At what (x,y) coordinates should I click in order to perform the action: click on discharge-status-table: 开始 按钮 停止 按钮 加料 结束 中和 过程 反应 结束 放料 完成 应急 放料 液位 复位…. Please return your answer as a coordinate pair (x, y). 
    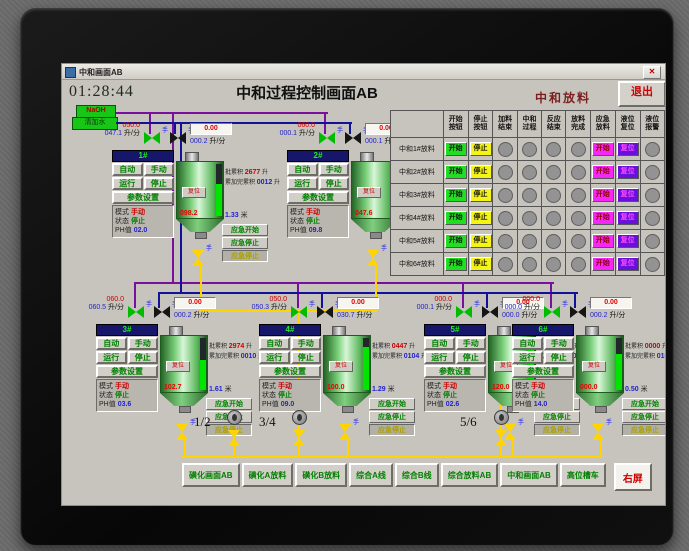
    Looking at the image, I should click on (527, 193).